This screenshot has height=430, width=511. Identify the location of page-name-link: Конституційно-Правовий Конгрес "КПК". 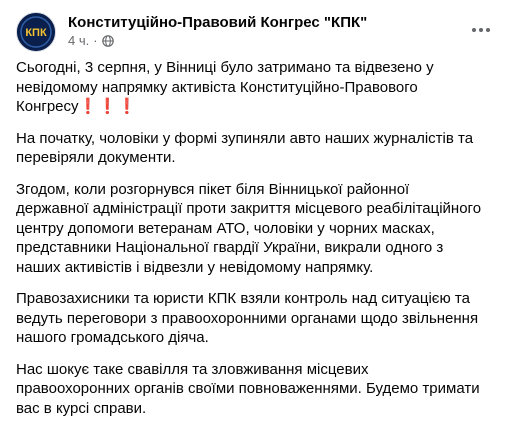
(283, 22).